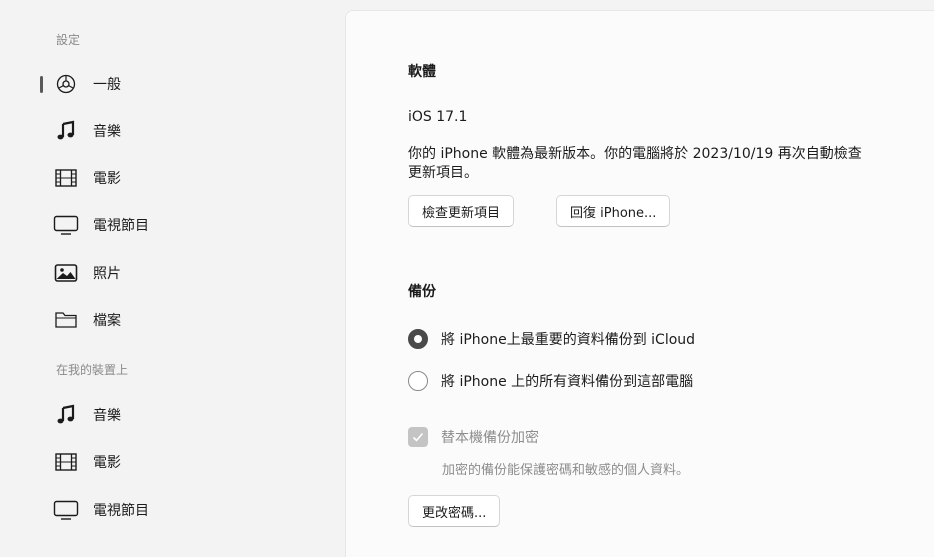  I want to click on gear-icon, so click(66, 84).